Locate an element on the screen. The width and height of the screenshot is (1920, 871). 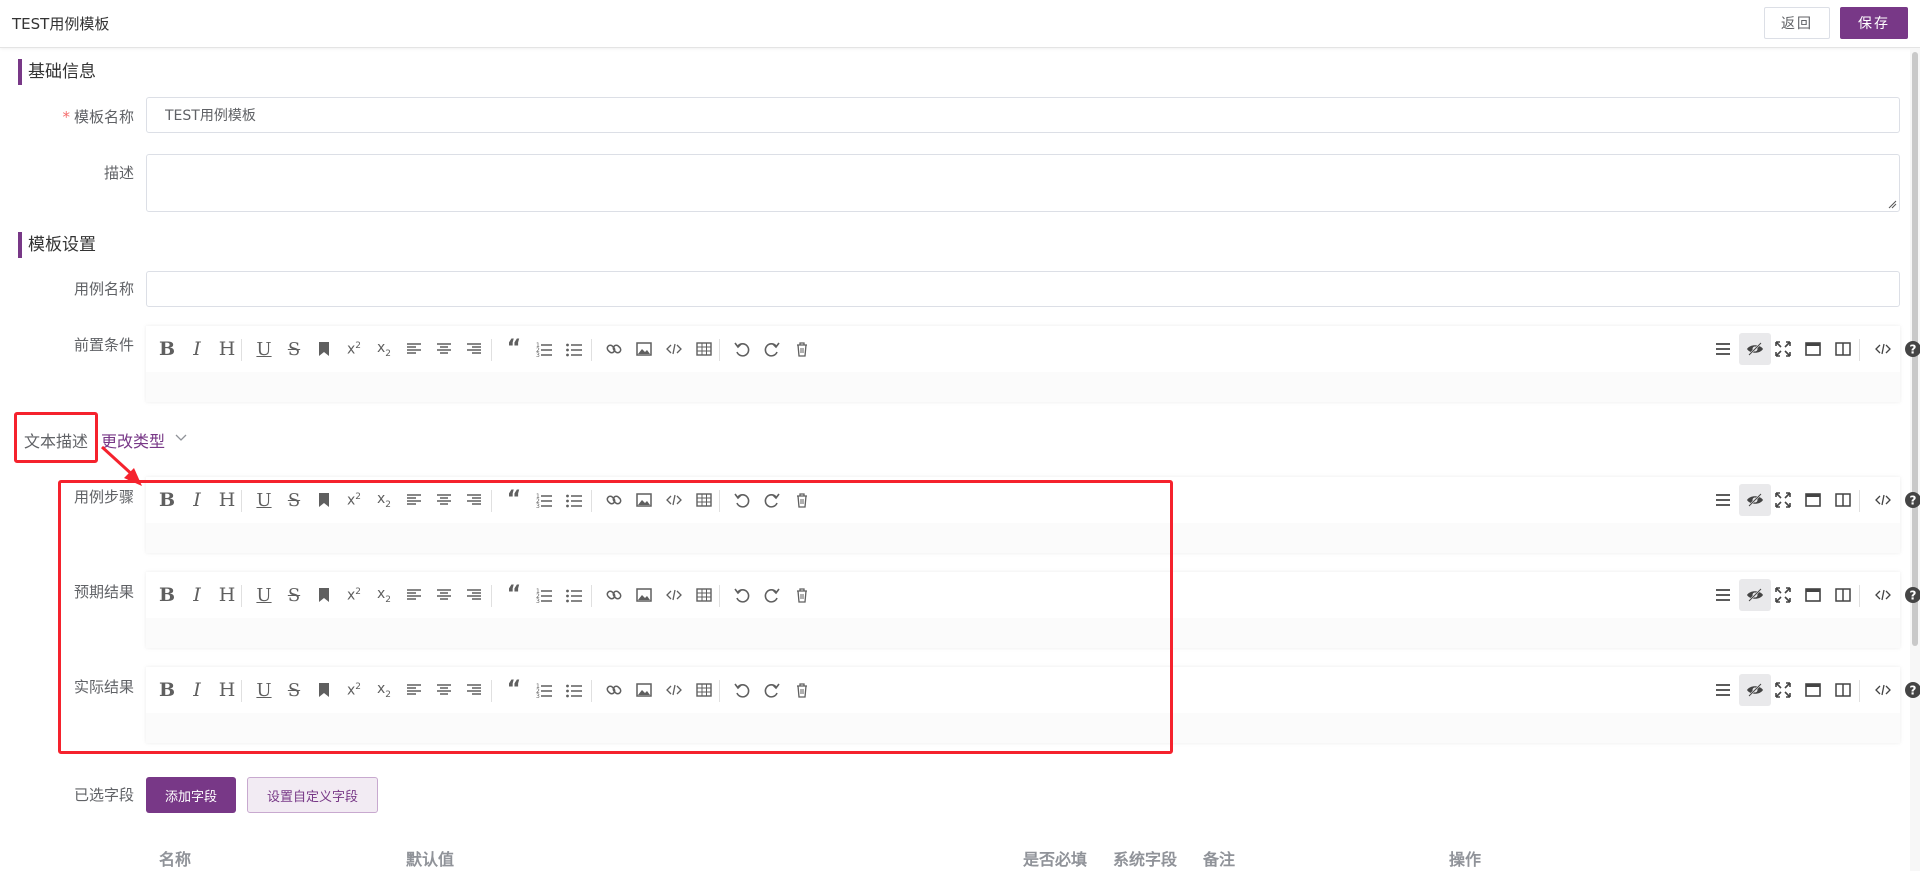
column-header-default: 默认值 is located at coordinates (430, 859).